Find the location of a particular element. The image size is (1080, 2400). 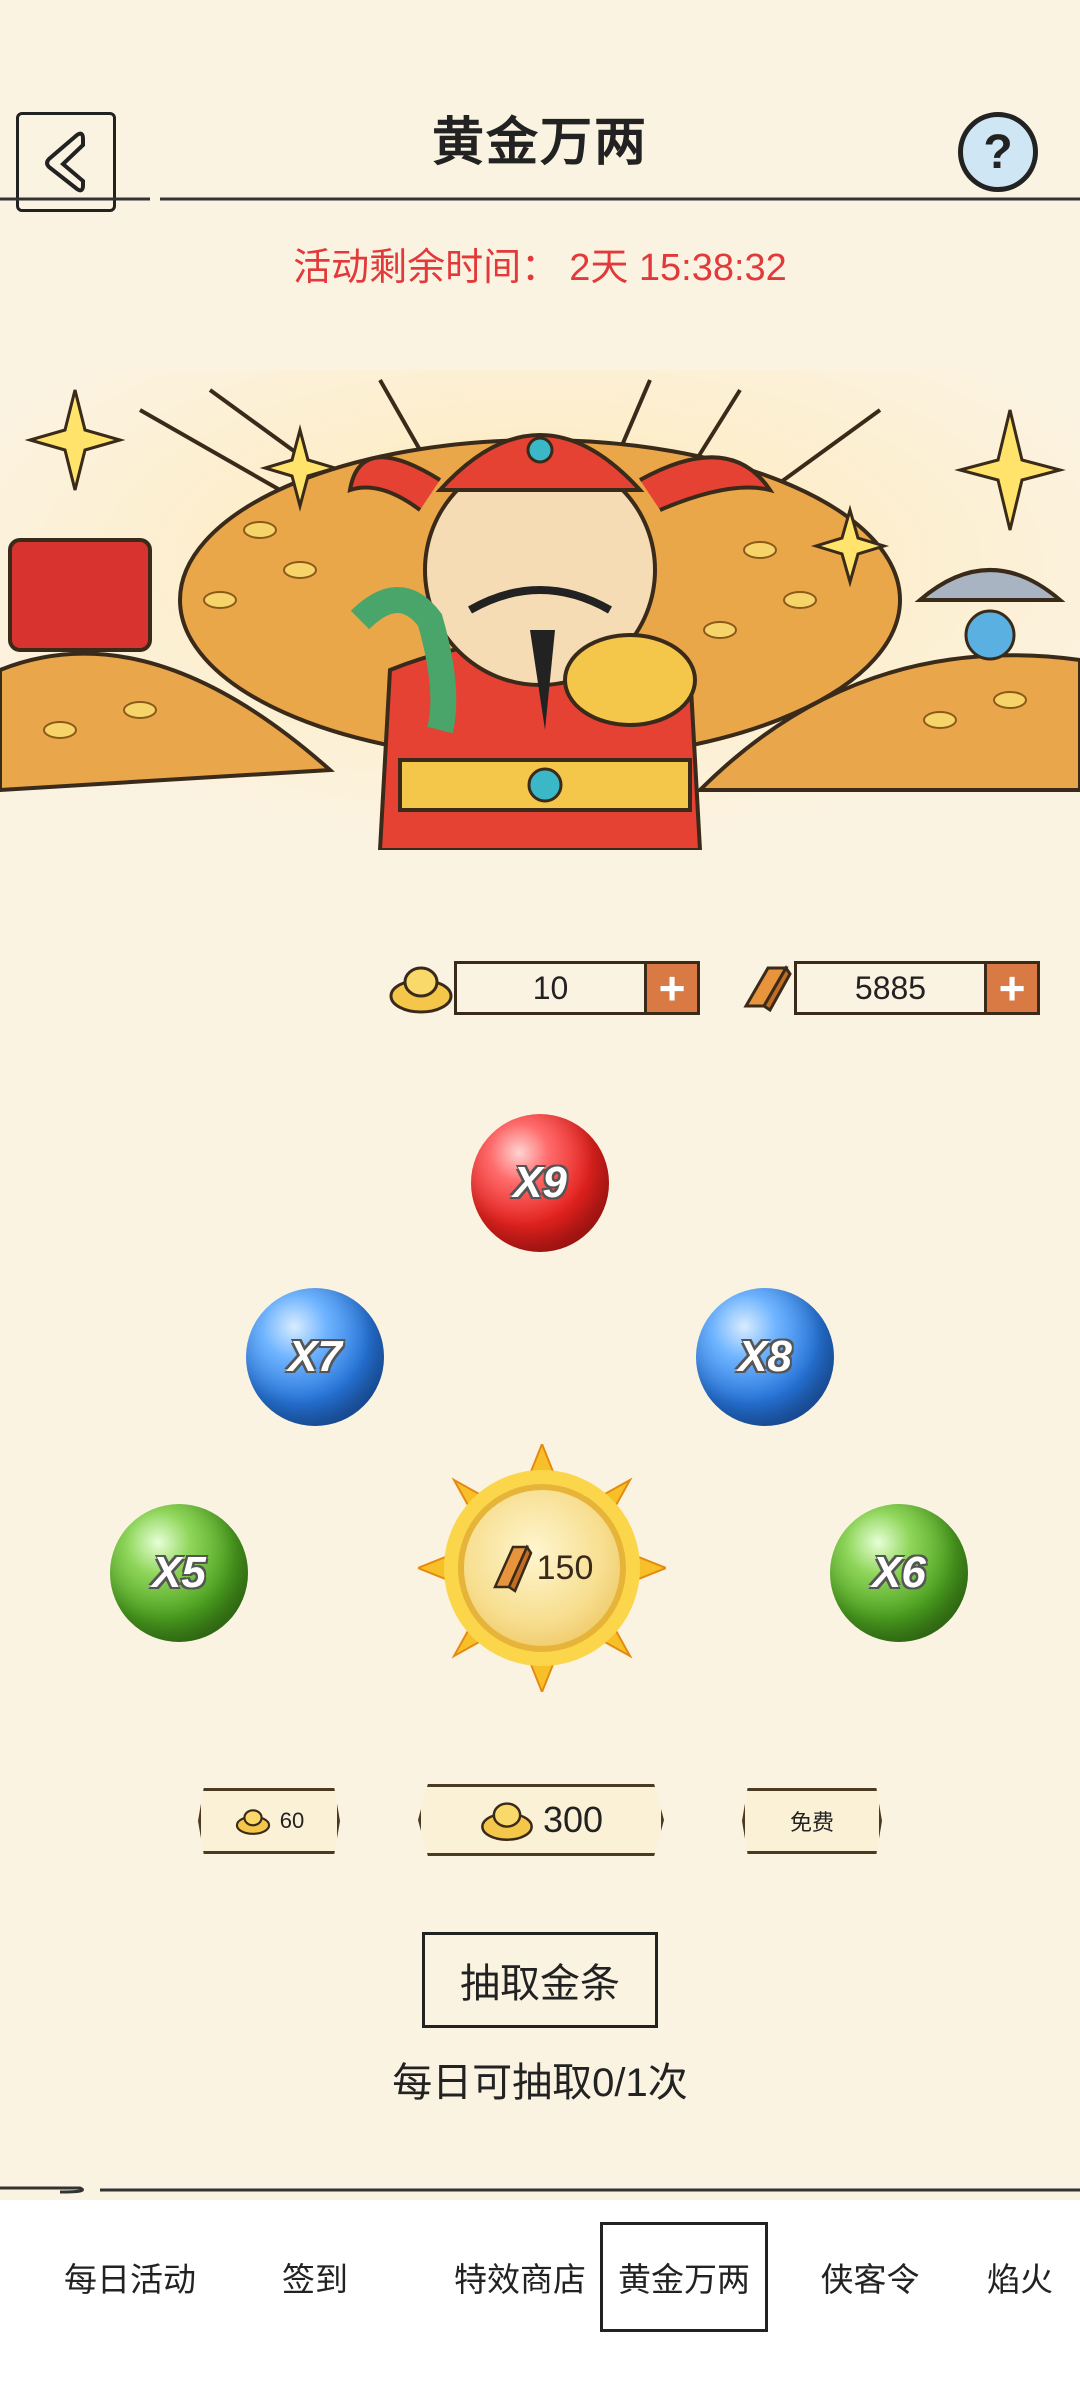

center-reward: 150 is located at coordinates (542, 1568).